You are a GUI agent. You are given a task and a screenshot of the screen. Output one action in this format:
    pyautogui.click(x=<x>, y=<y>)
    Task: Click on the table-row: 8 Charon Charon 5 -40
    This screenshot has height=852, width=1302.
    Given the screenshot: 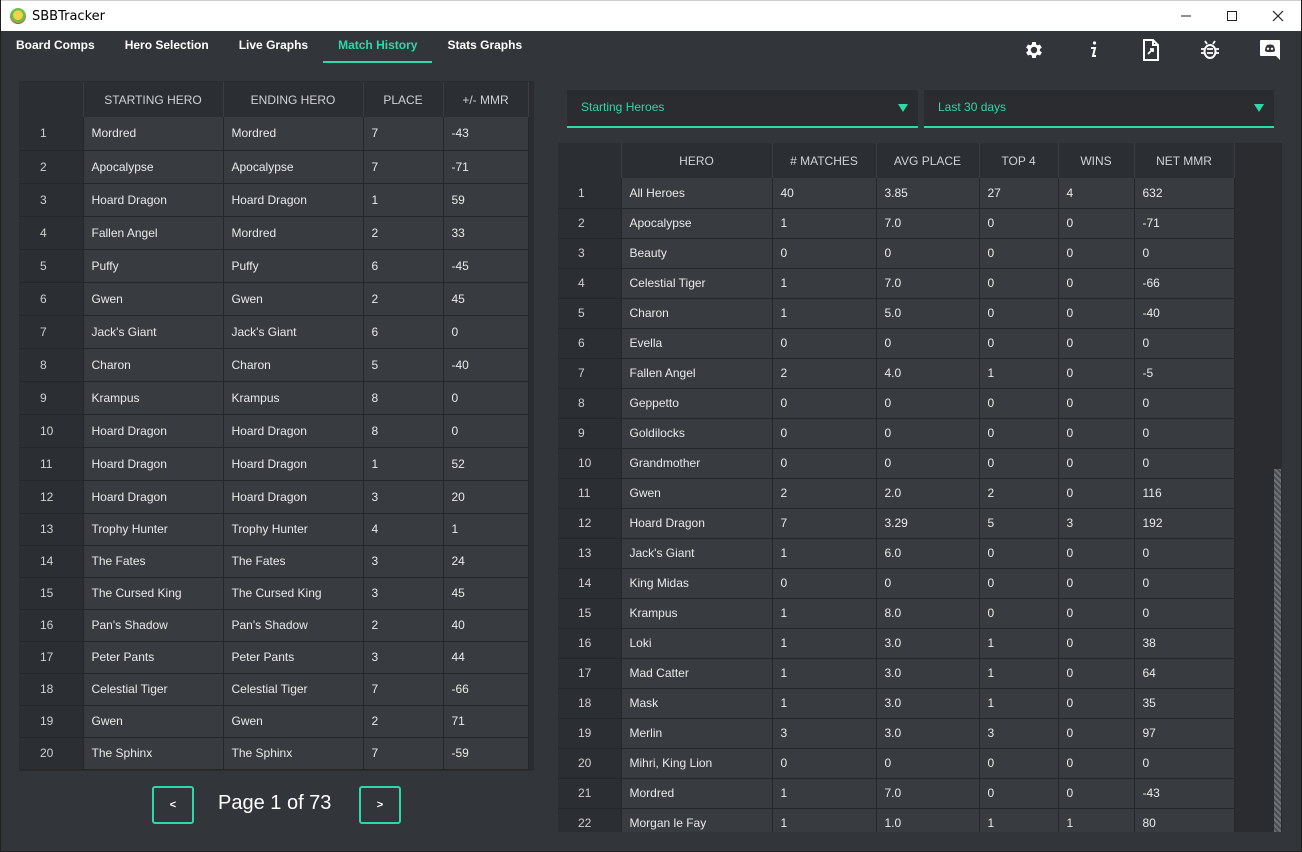 What is the action you would take?
    pyautogui.click(x=274, y=365)
    